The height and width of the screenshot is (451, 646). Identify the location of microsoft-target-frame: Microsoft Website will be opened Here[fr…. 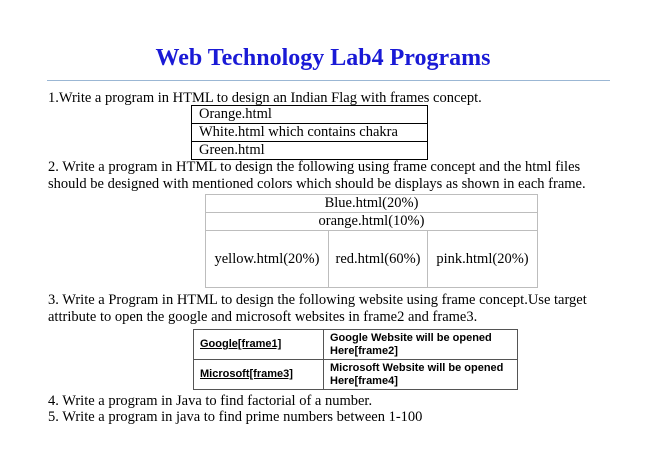
(420, 374).